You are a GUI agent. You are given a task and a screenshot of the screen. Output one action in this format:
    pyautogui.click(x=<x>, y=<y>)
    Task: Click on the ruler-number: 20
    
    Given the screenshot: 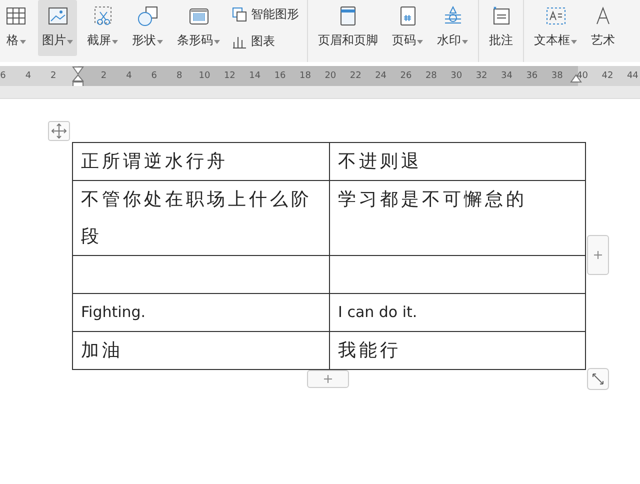 What is the action you would take?
    pyautogui.click(x=330, y=76)
    